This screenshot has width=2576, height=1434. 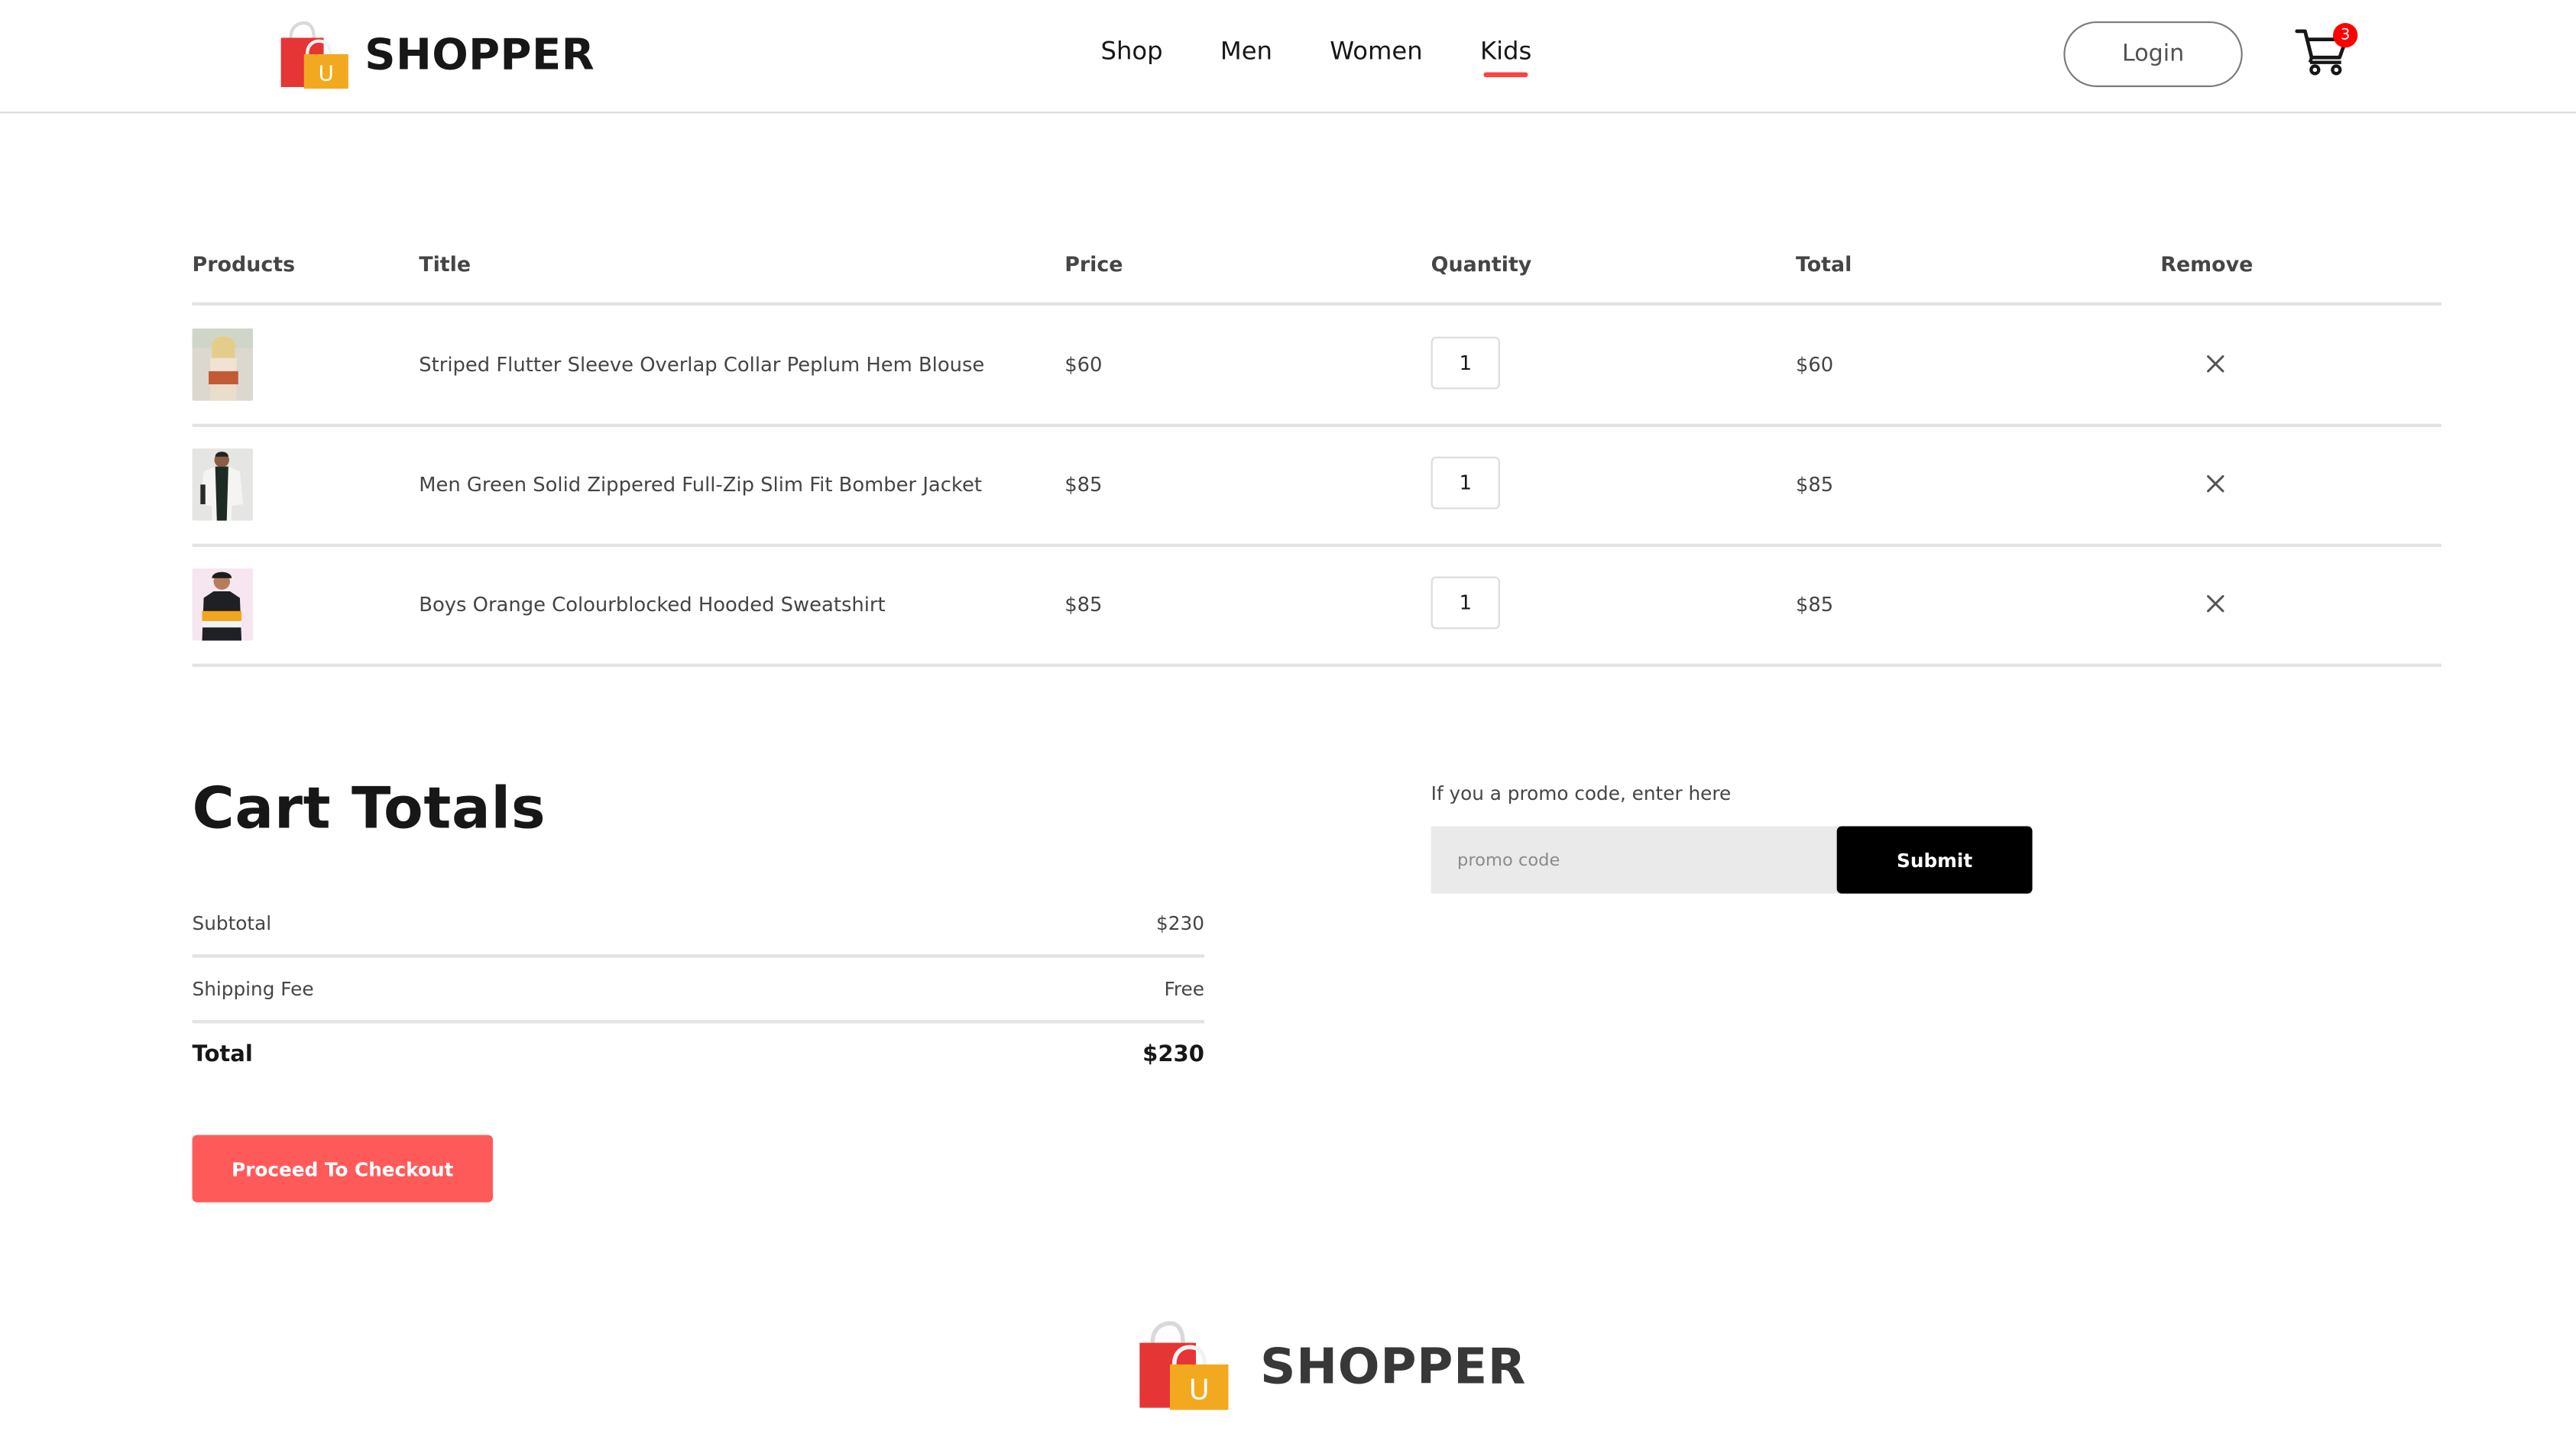 I want to click on total-label: Total, so click(x=222, y=1054).